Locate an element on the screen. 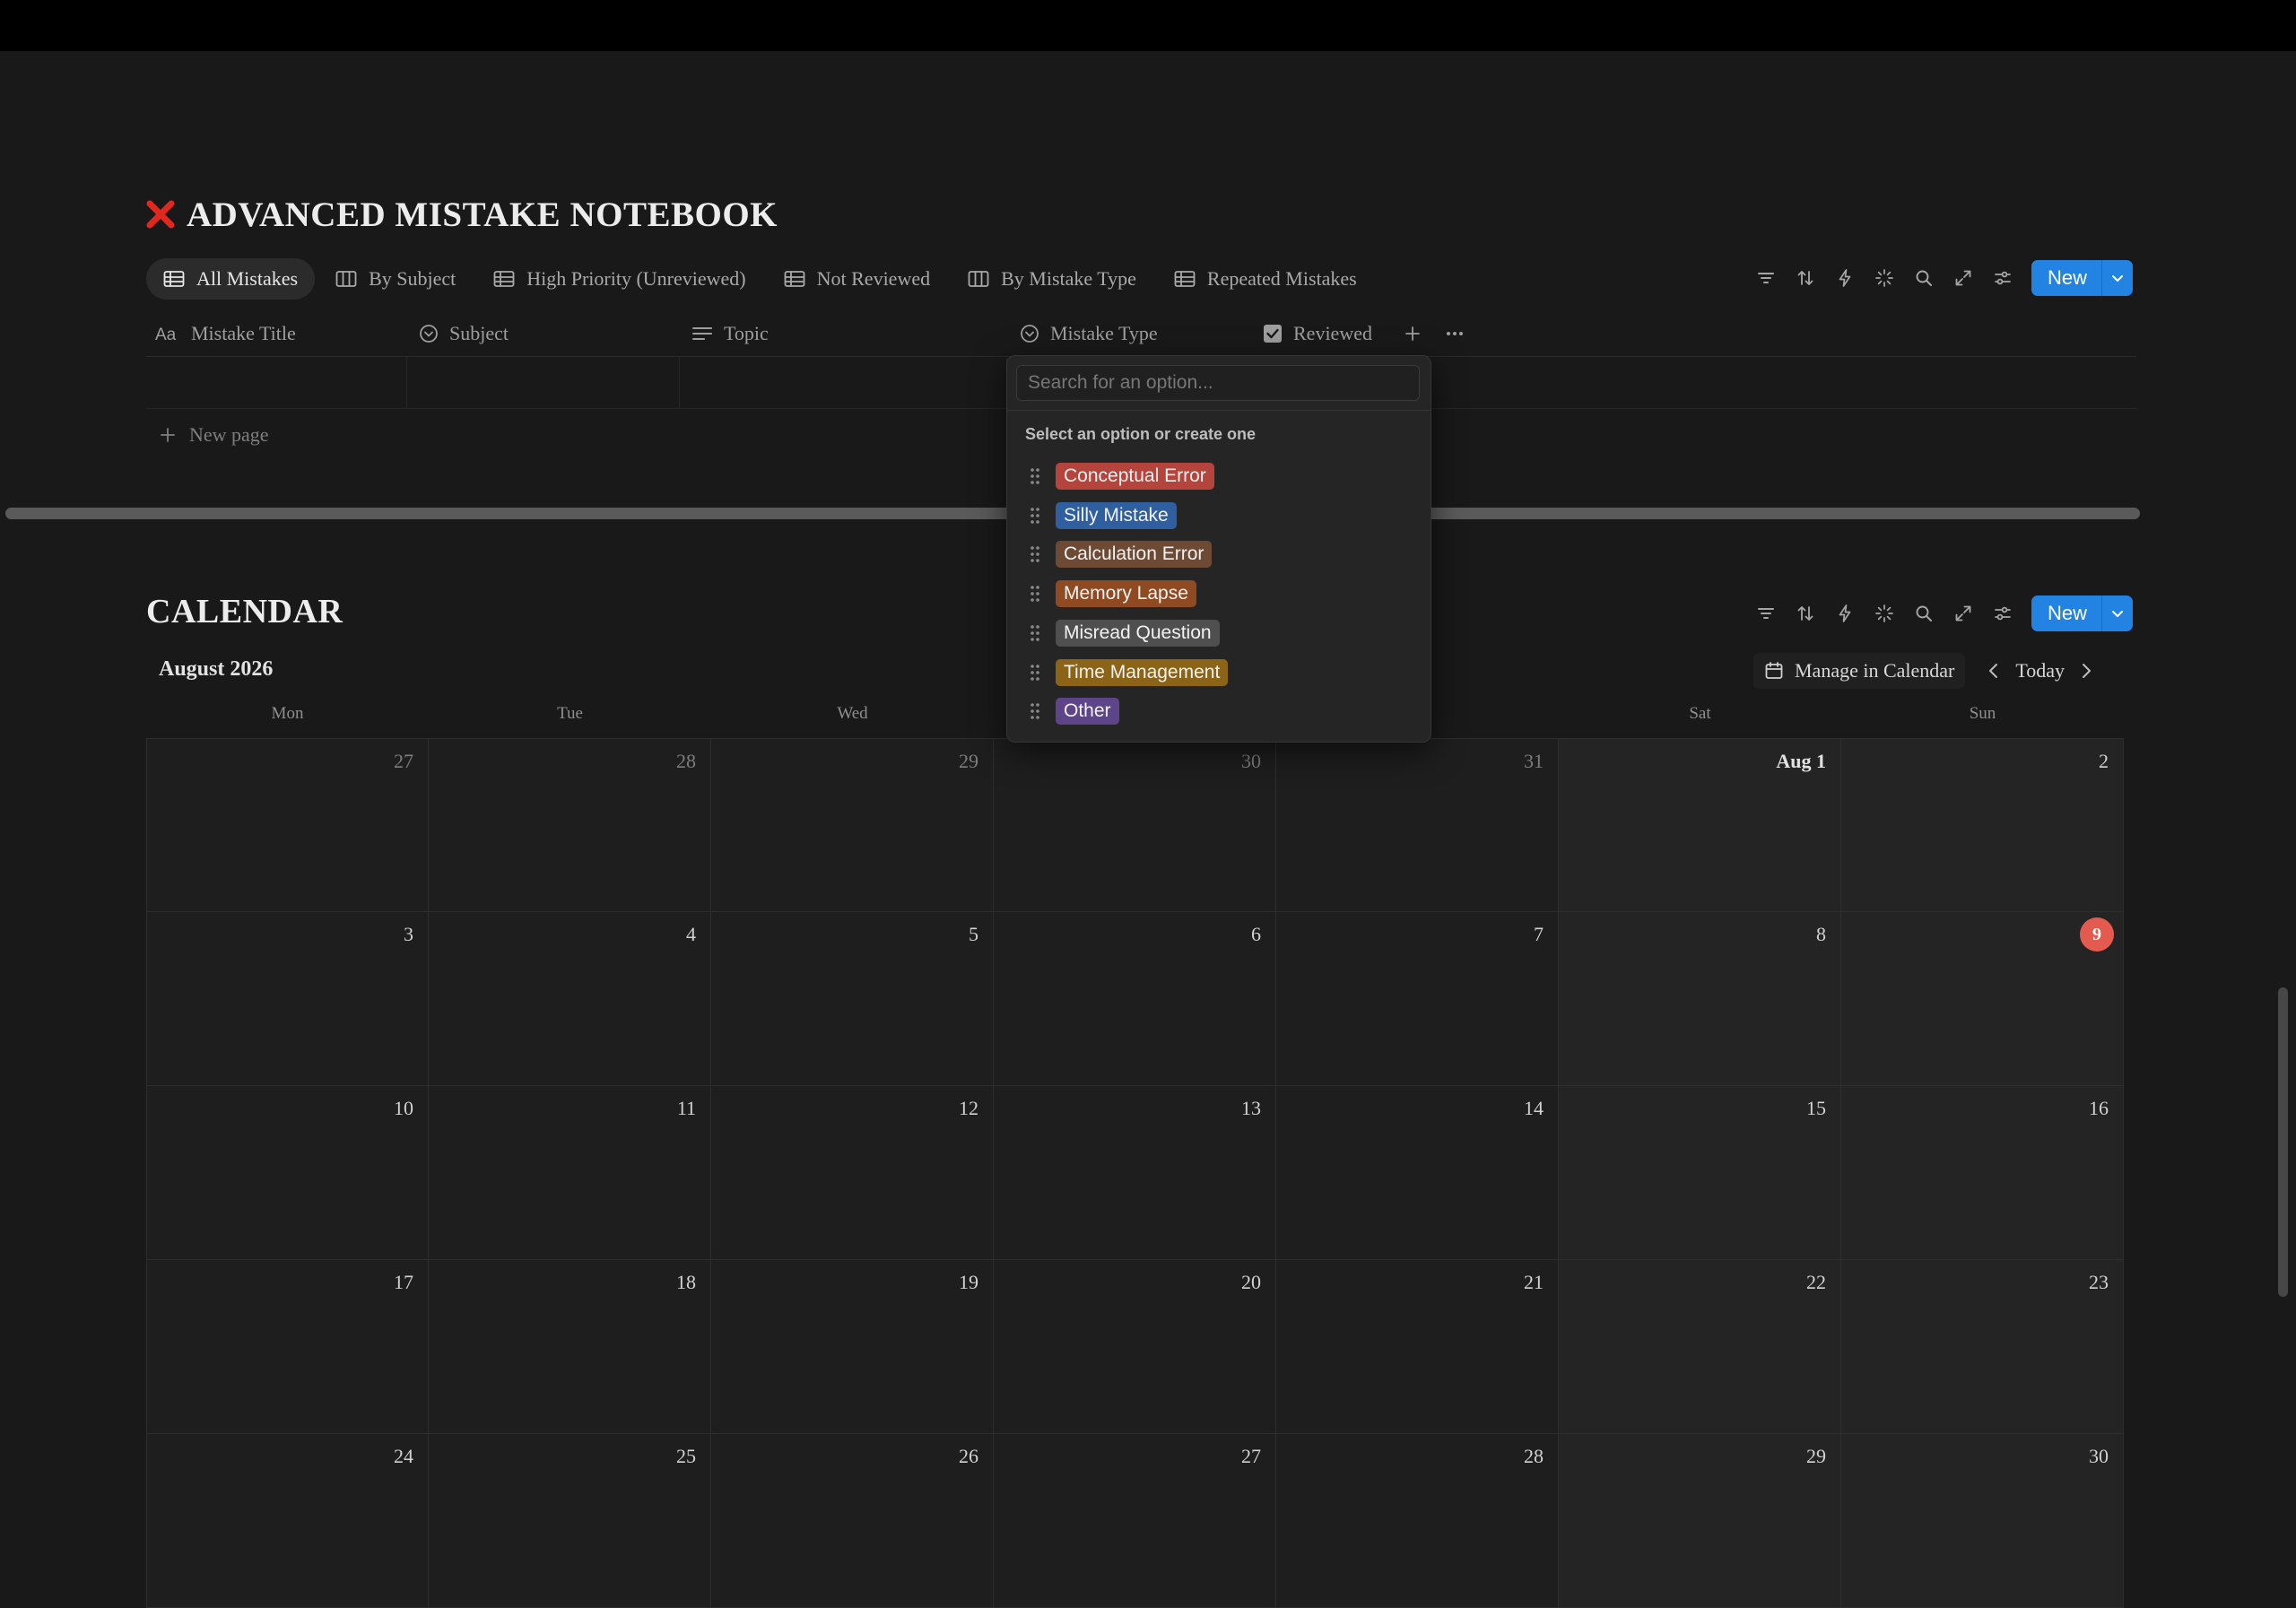  column-subject: Subject is located at coordinates (464, 333).